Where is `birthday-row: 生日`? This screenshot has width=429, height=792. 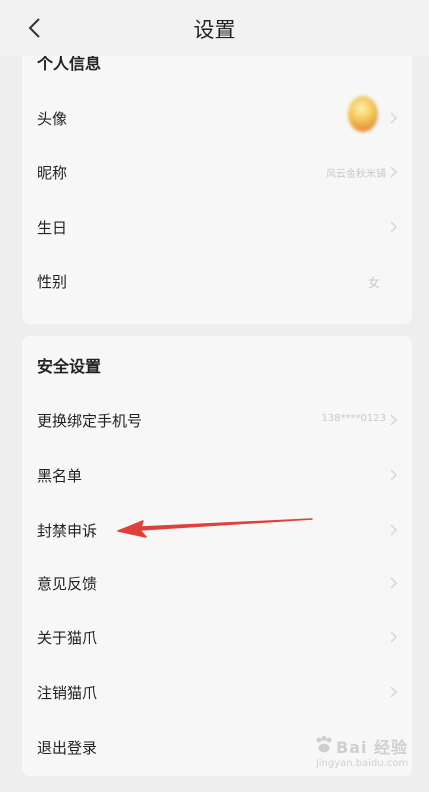
birthday-row: 生日 is located at coordinates (217, 227).